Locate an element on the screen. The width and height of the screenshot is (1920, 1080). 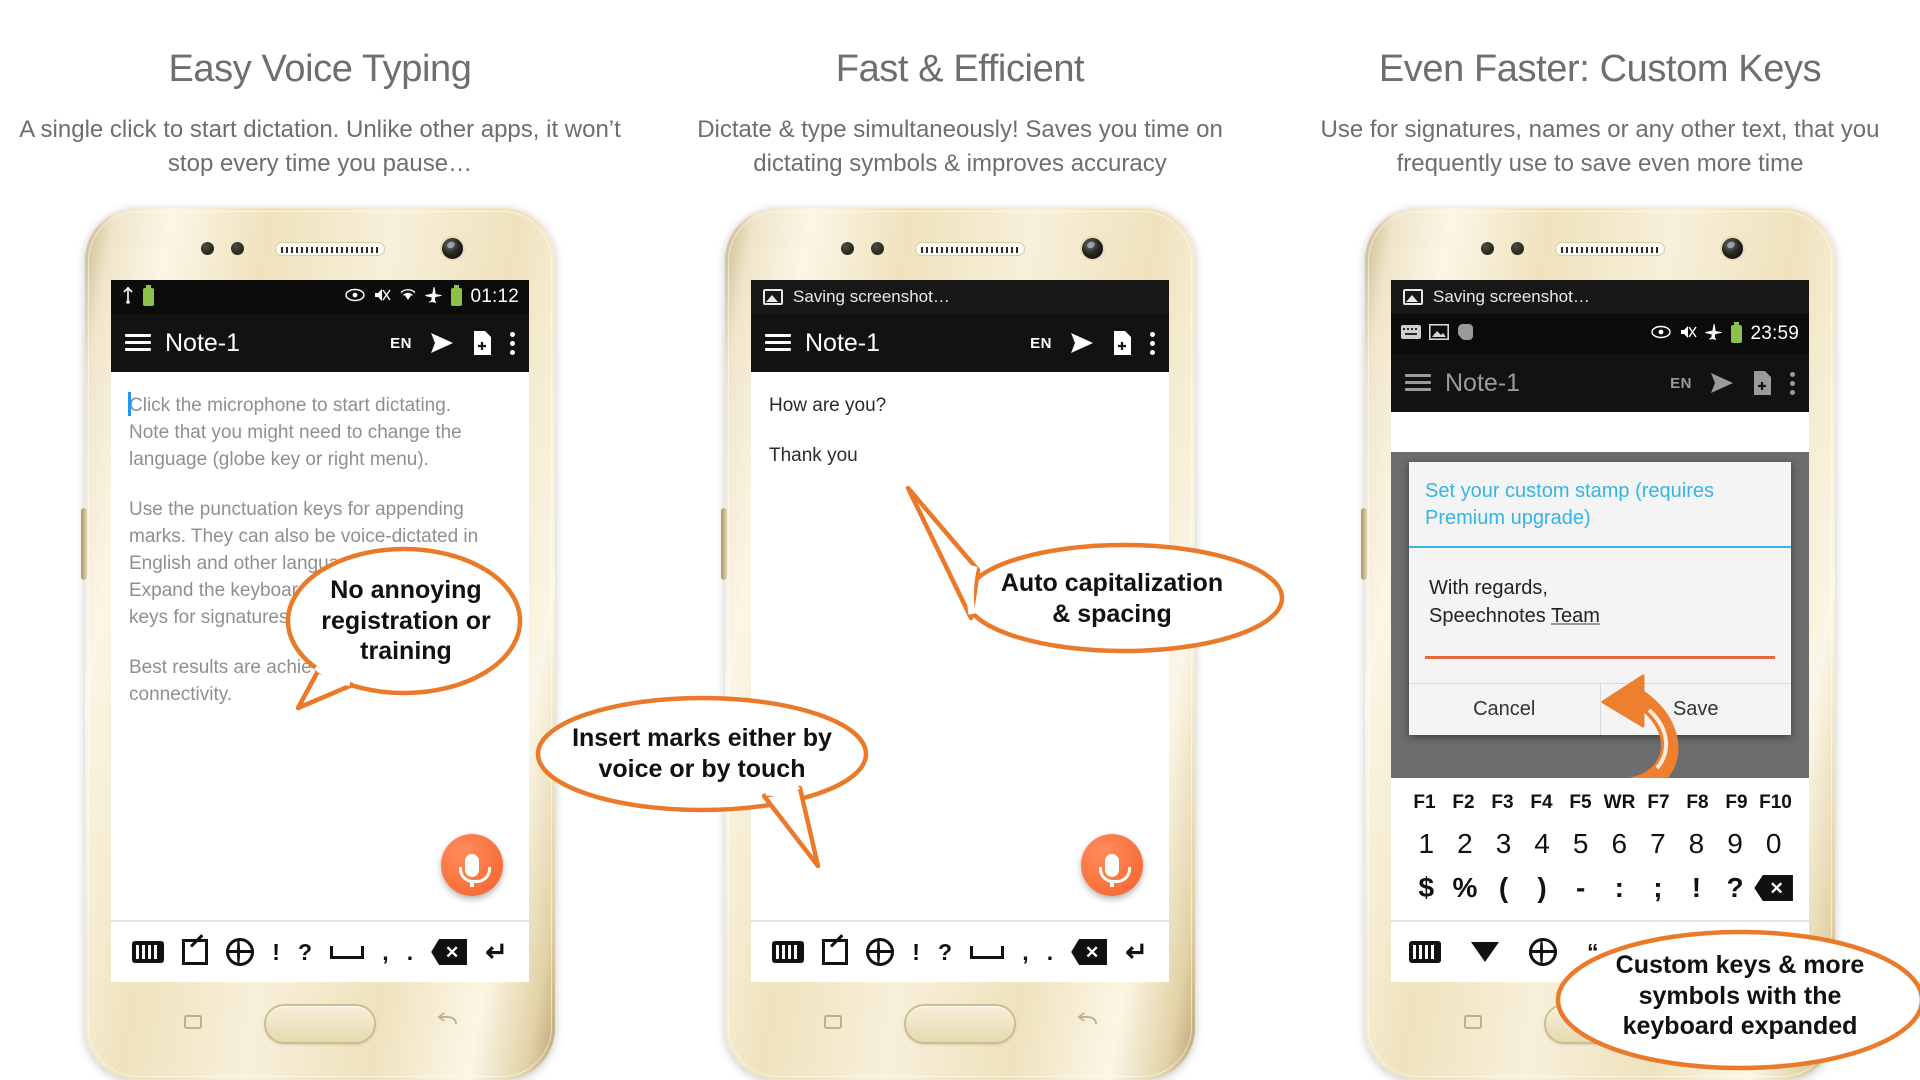
key-f1: F1 is located at coordinates (1424, 803).